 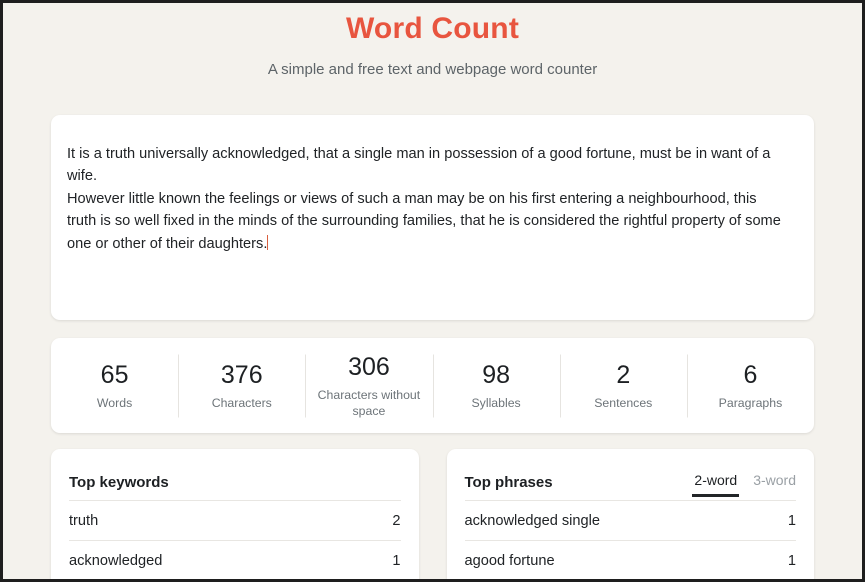 What do you see at coordinates (241, 402) in the screenshot?
I see `stat-label: Characters` at bounding box center [241, 402].